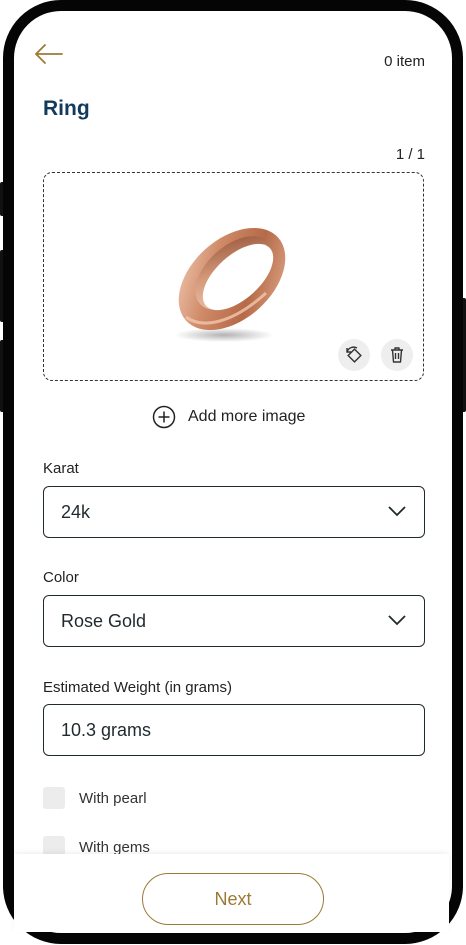  Describe the element at coordinates (104, 620) in the screenshot. I see `color-value: Rose Gold` at that location.